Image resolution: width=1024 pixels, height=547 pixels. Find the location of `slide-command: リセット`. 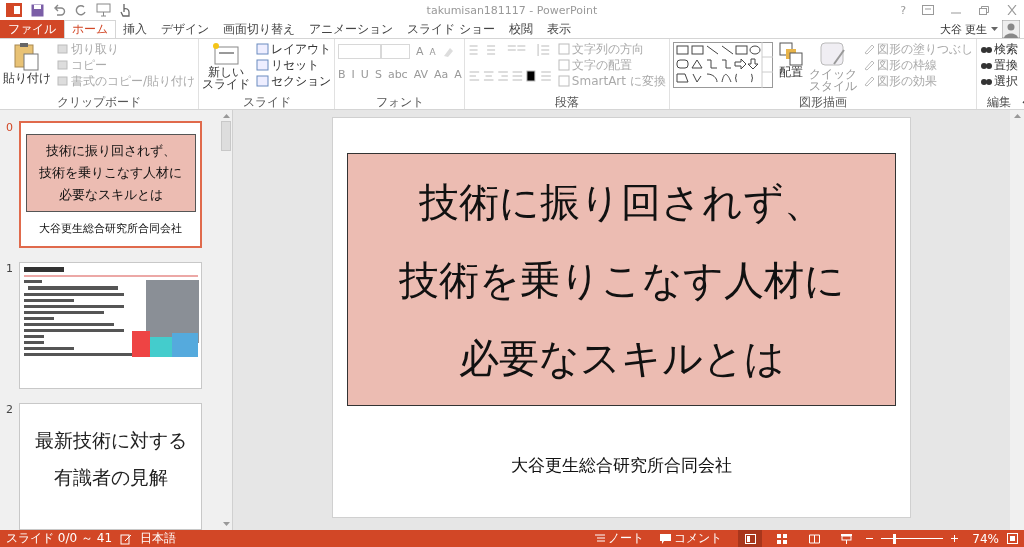

slide-command: リセット is located at coordinates (294, 65).